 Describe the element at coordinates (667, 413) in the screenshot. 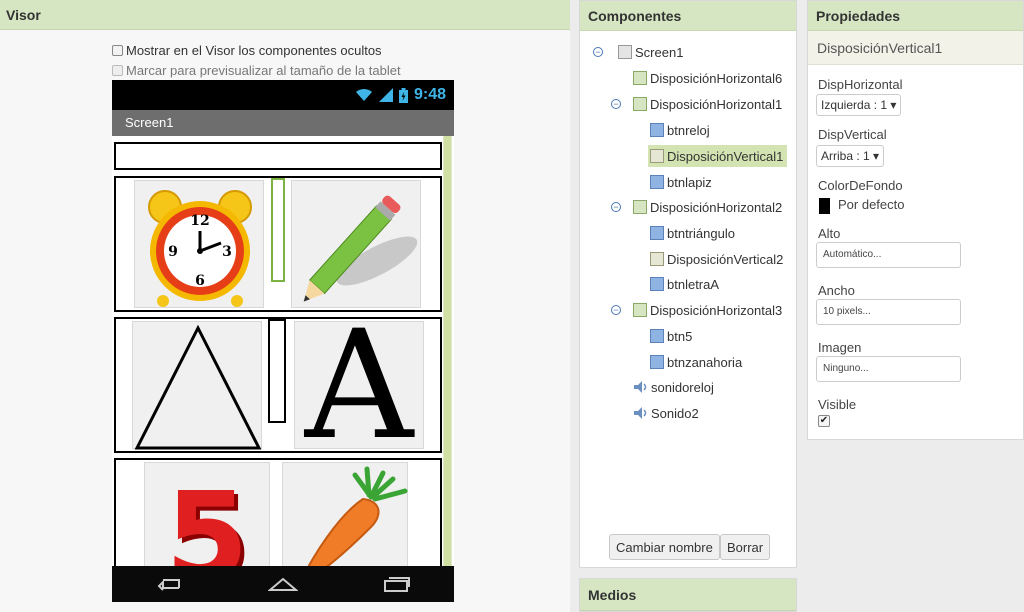

I see `tree-item-sonido2: Sonido2` at that location.